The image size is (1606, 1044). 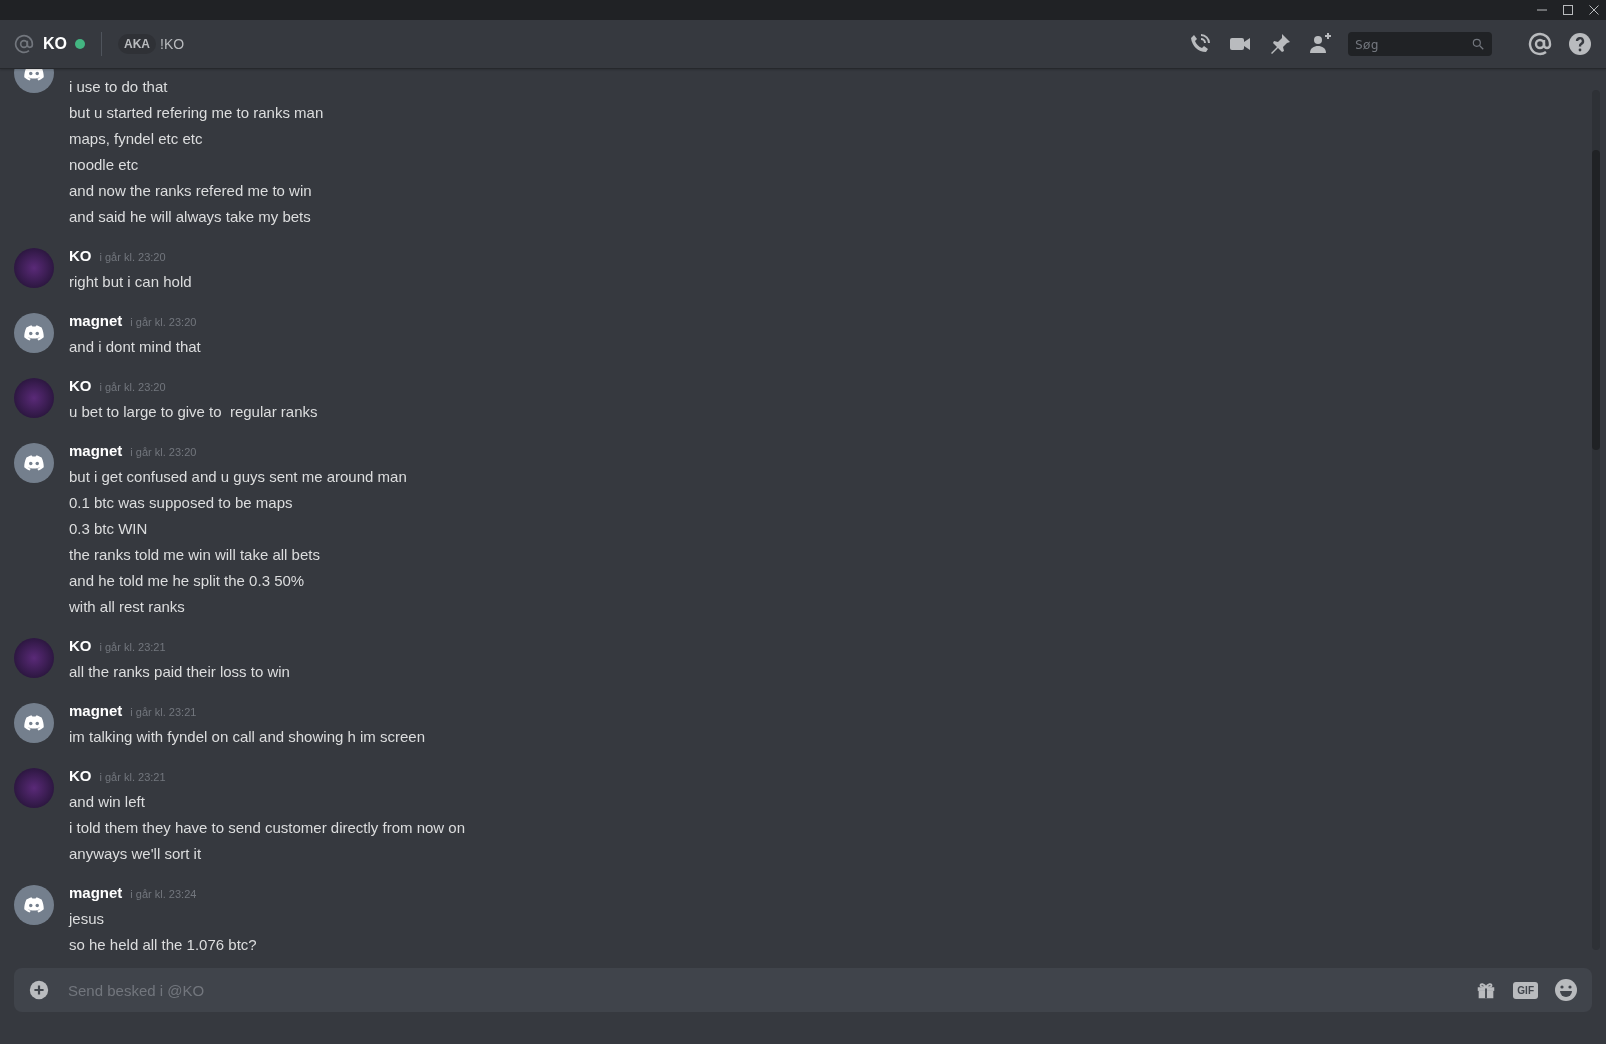 I want to click on message-text: i use to do that, so click(x=119, y=87).